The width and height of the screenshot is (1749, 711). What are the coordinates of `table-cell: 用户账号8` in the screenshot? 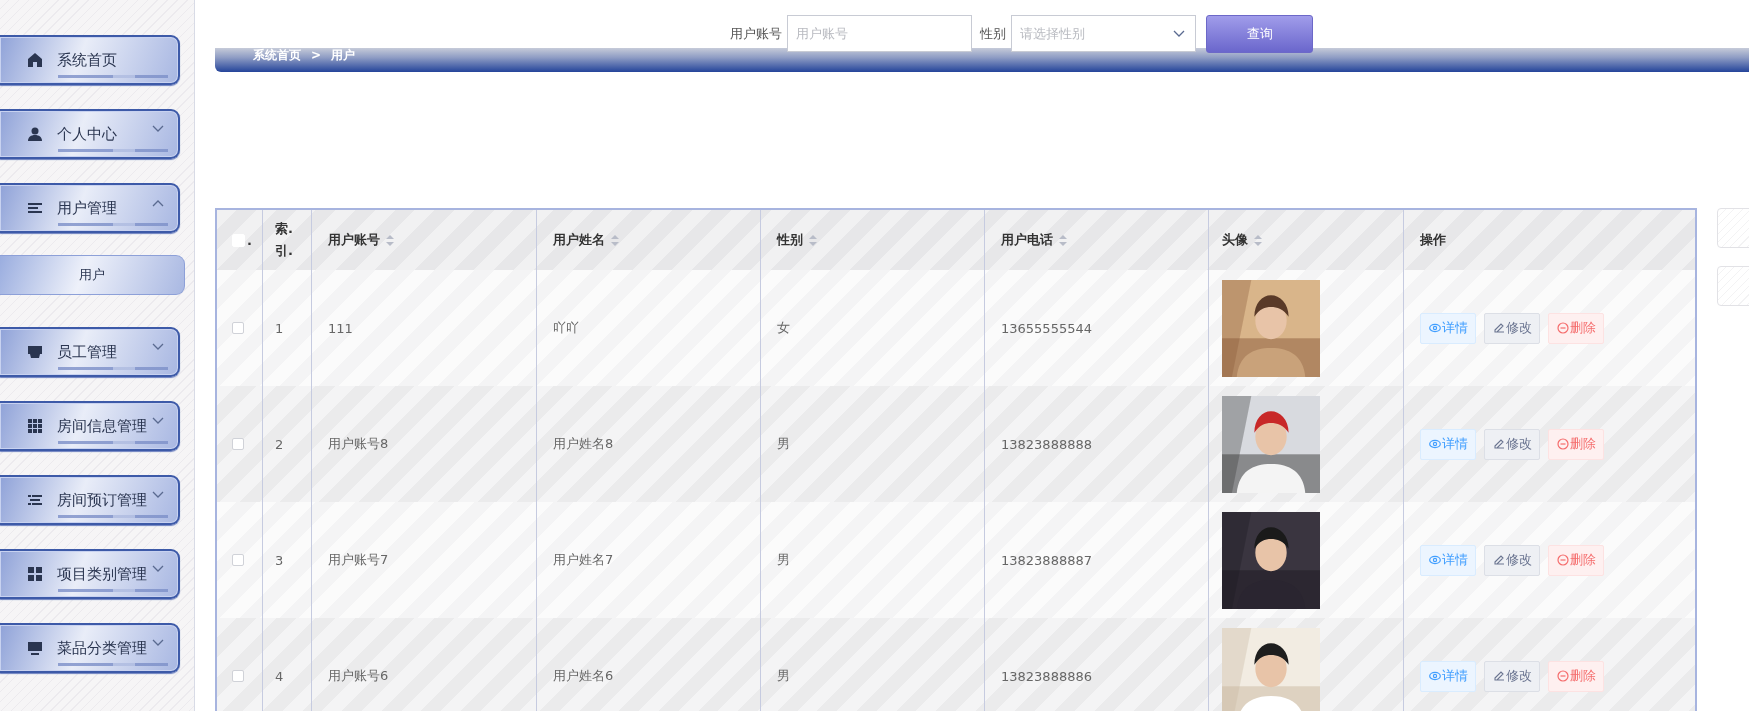 It's located at (358, 444).